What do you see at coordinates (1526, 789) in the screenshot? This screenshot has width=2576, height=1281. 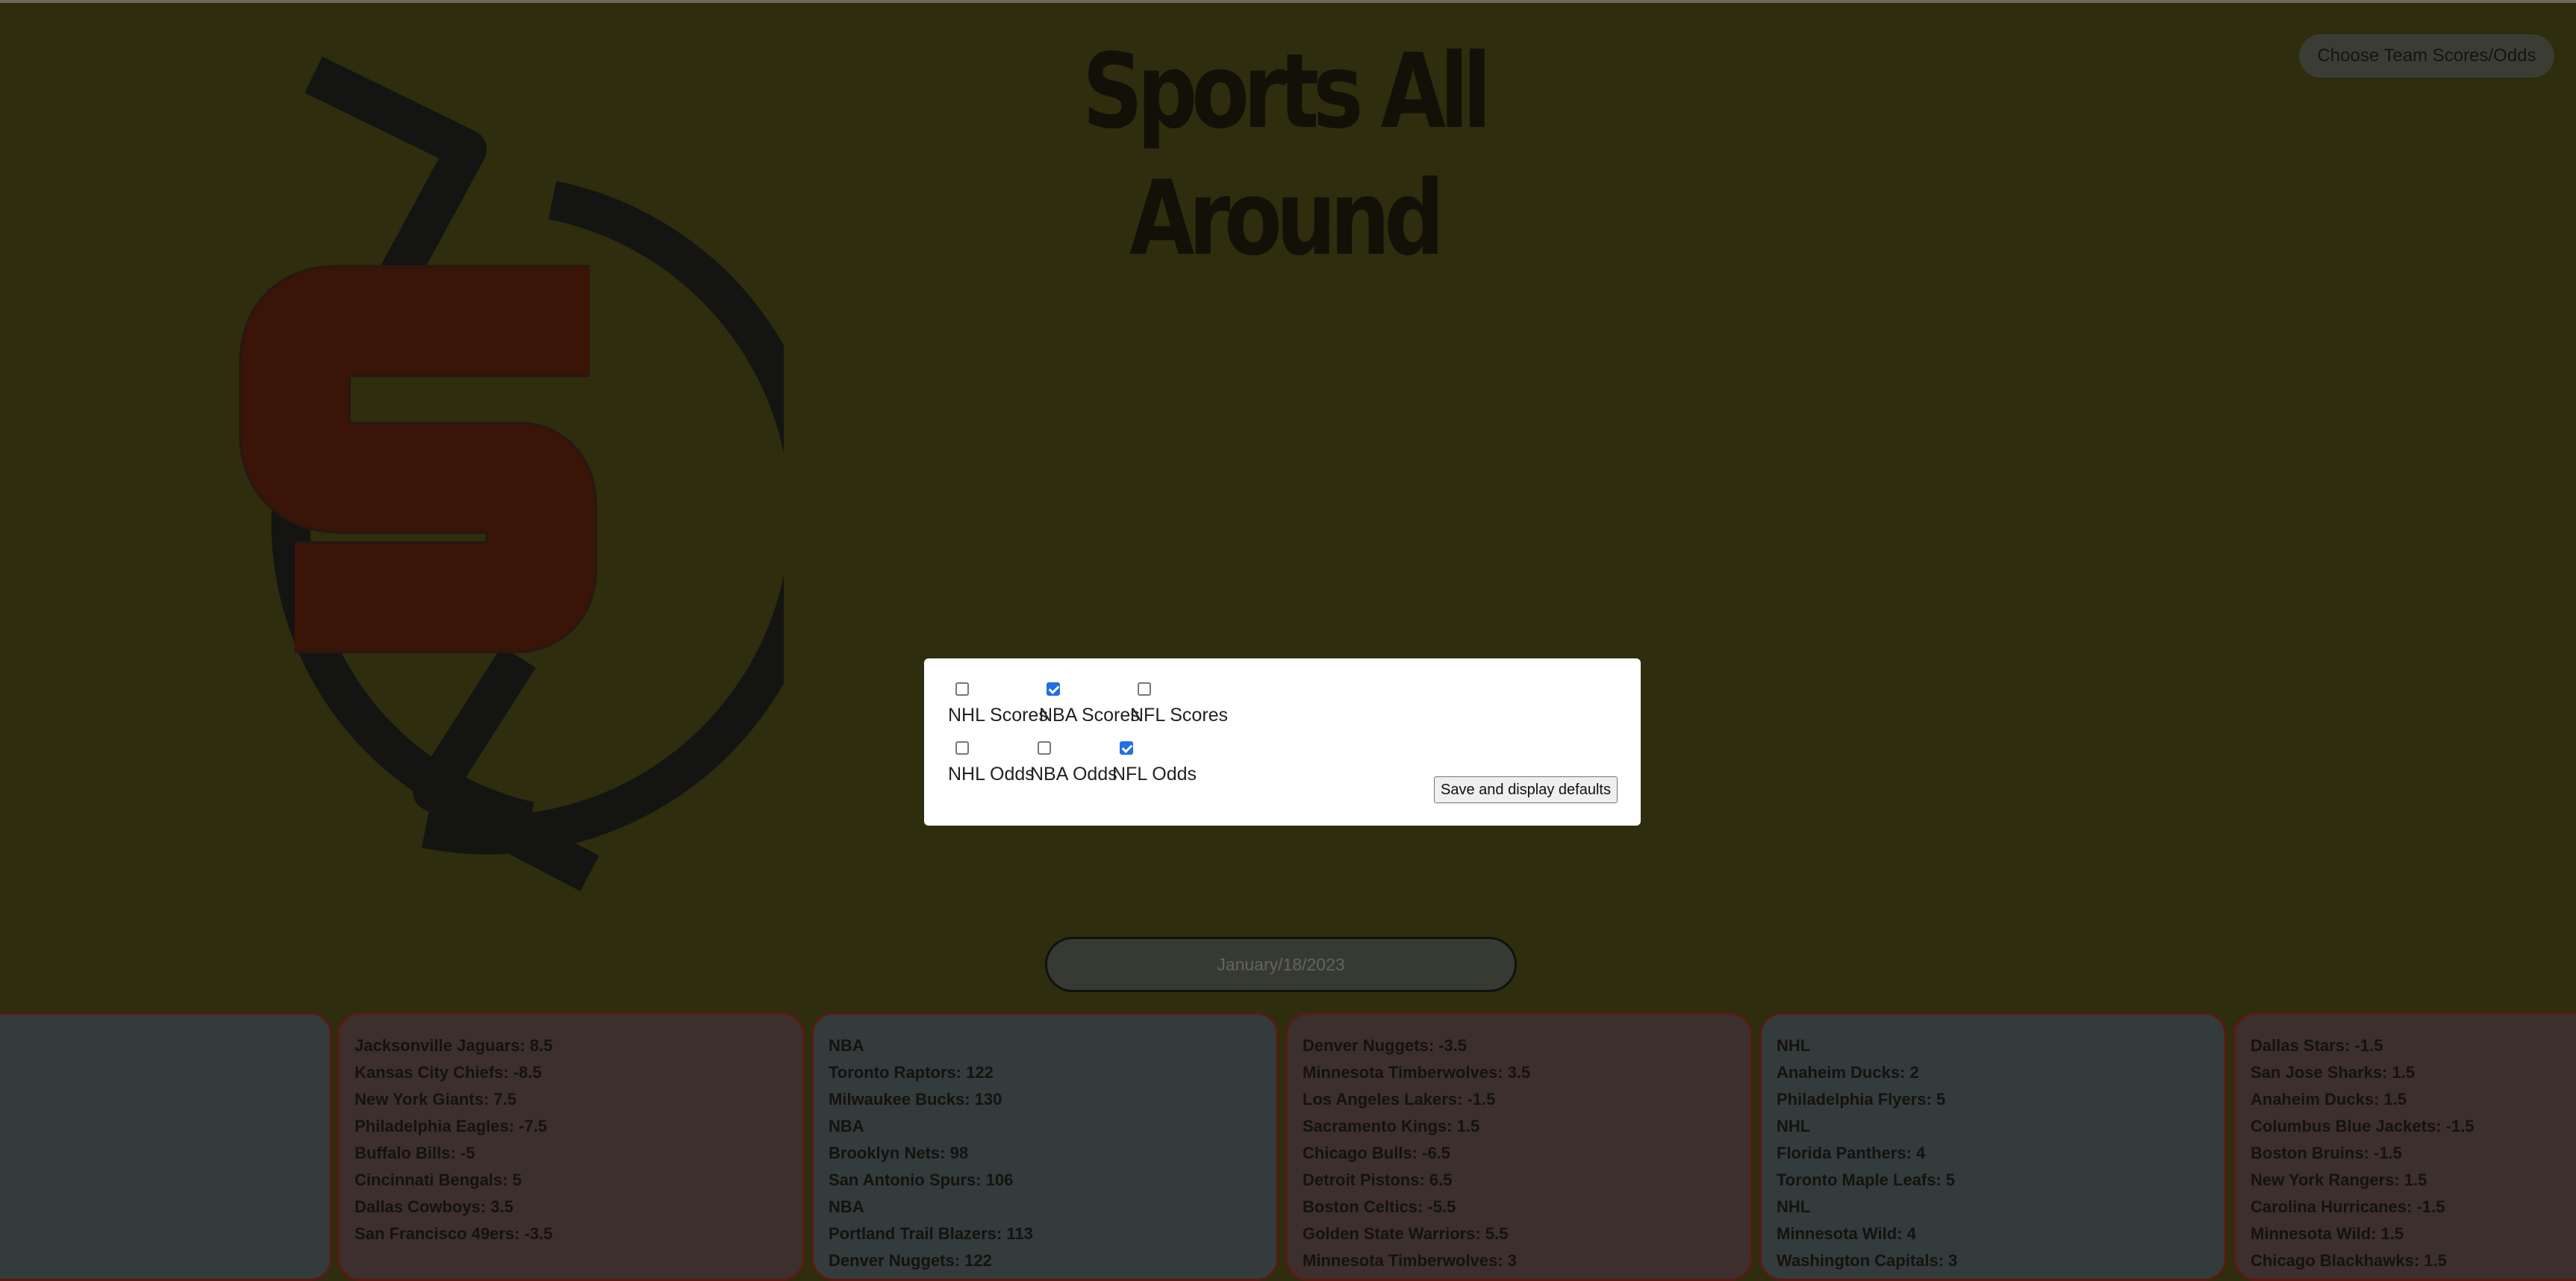 I see `save-defaults-button: Save and display defaults` at bounding box center [1526, 789].